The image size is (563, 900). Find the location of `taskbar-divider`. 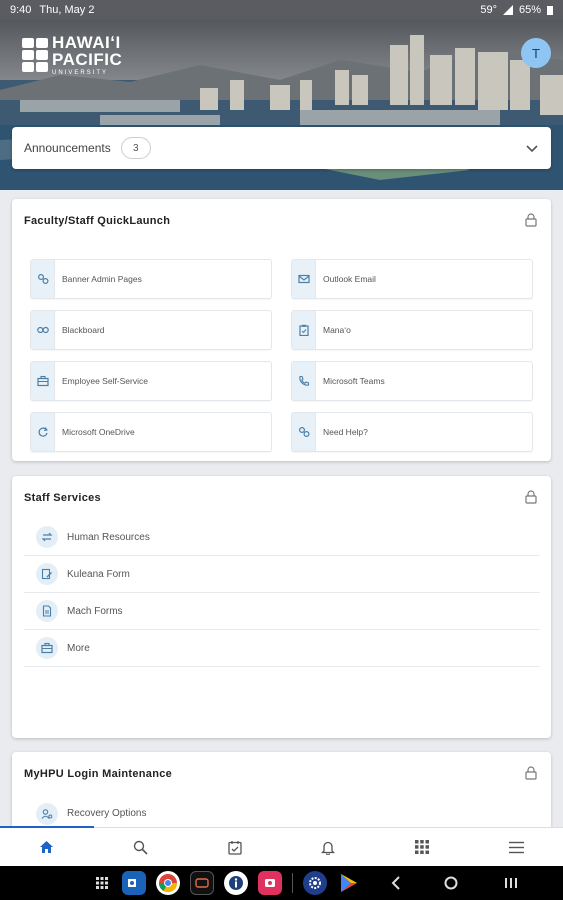

taskbar-divider is located at coordinates (292, 883).